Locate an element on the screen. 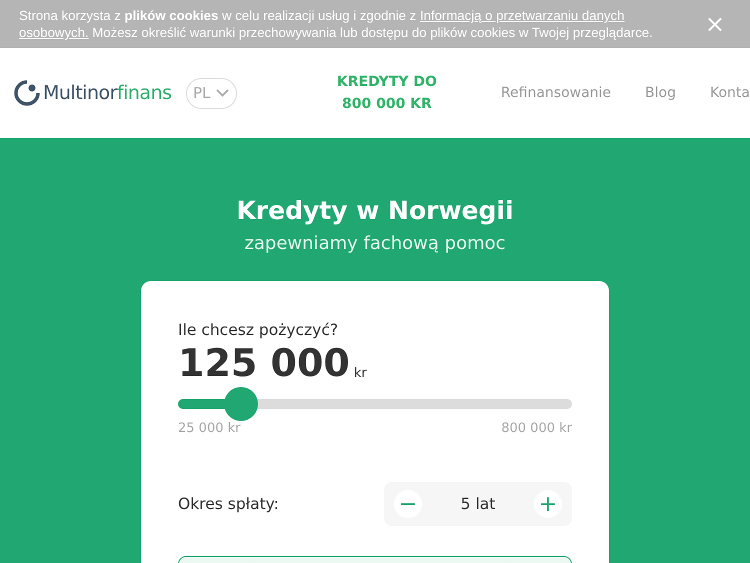 This screenshot has width=750, height=563. chevron-down-icon is located at coordinates (223, 93).